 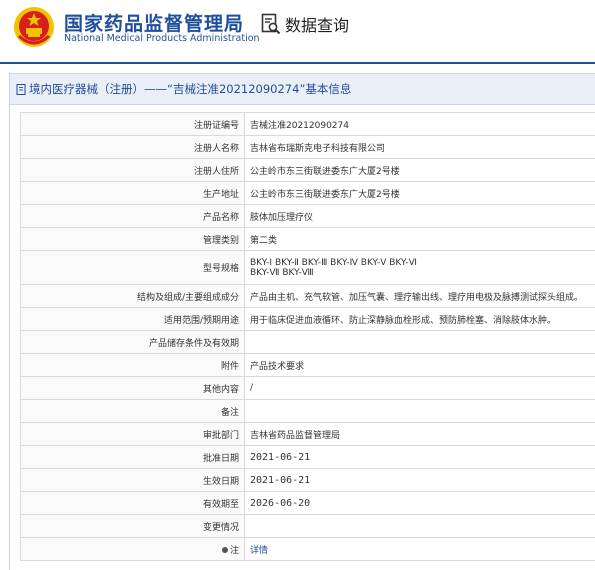 I want to click on table-row: 备注, so click(x=308, y=411).